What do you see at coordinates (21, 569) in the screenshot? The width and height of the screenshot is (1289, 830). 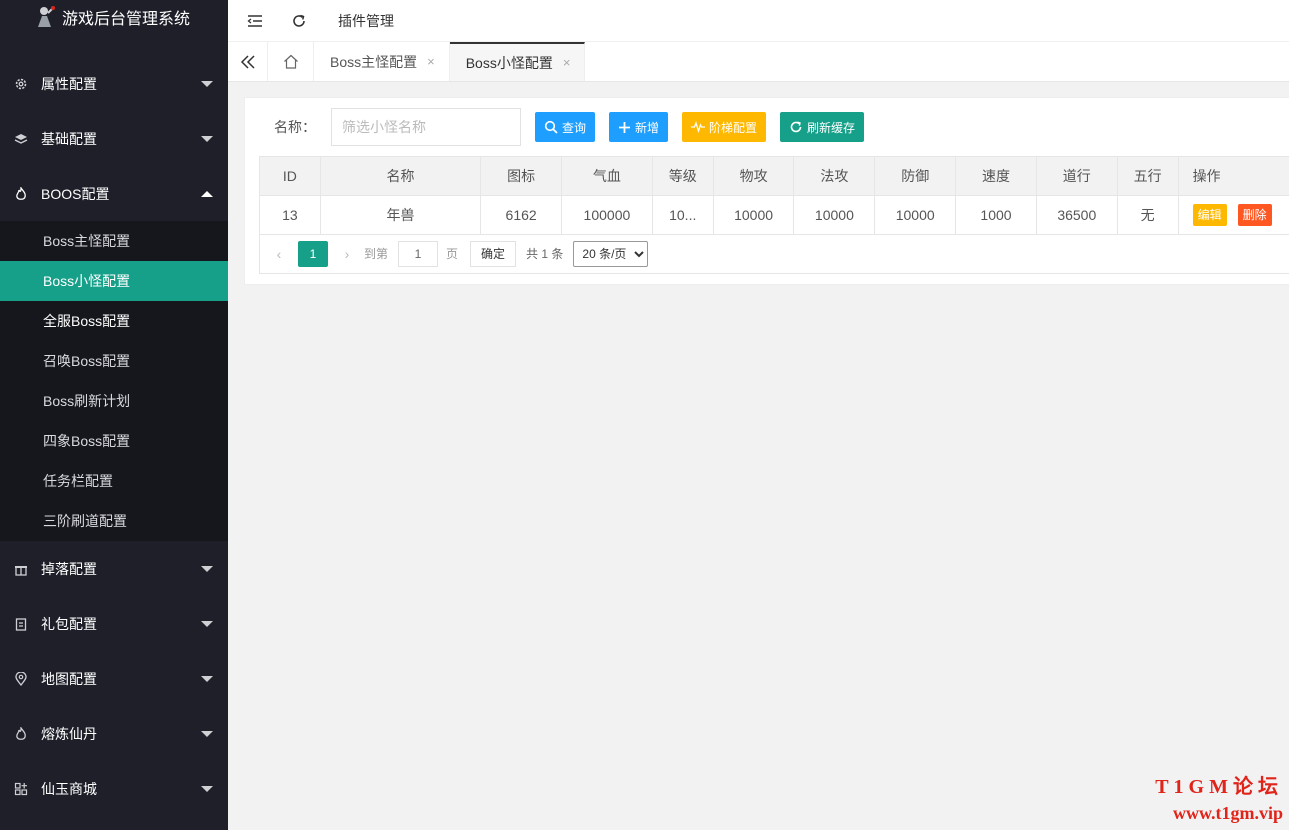 I see `gift-icon` at bounding box center [21, 569].